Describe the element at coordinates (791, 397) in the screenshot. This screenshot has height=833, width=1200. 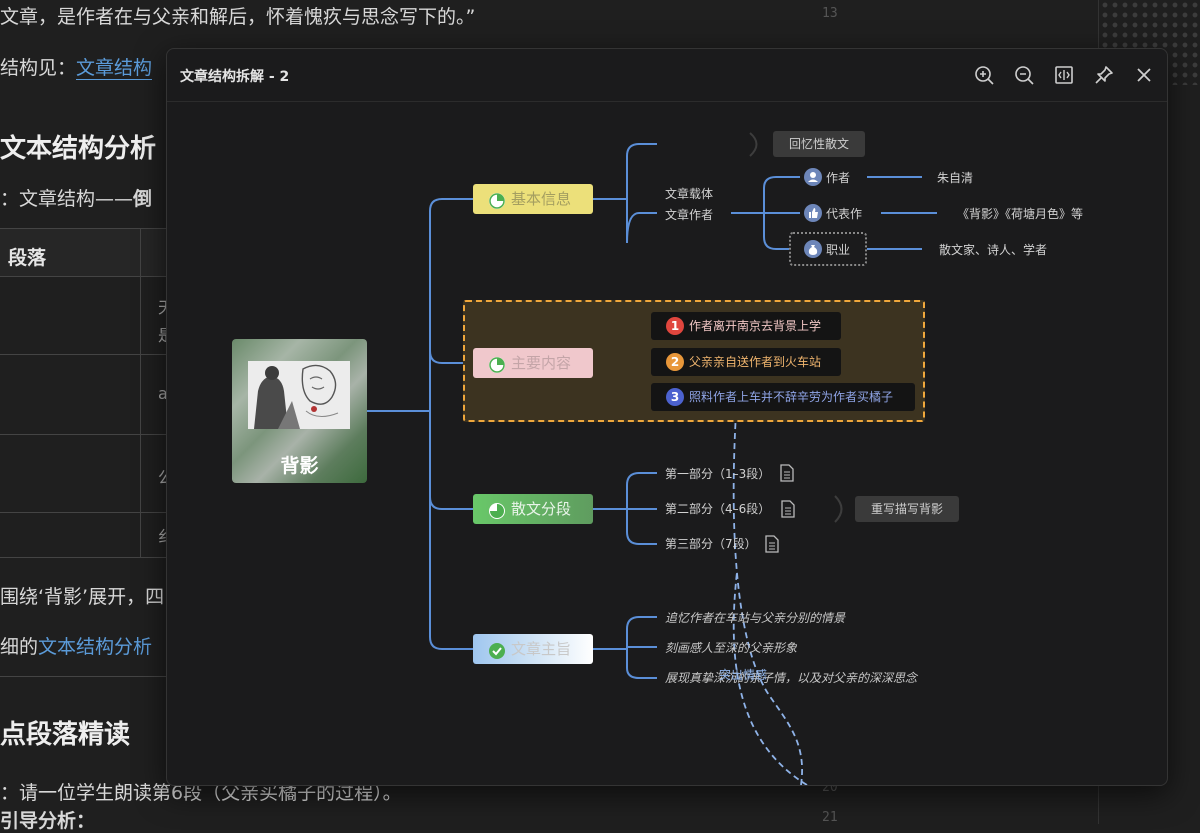
I see `step-text: 照料作者上车并不辞辛劳为作者买橘子` at that location.